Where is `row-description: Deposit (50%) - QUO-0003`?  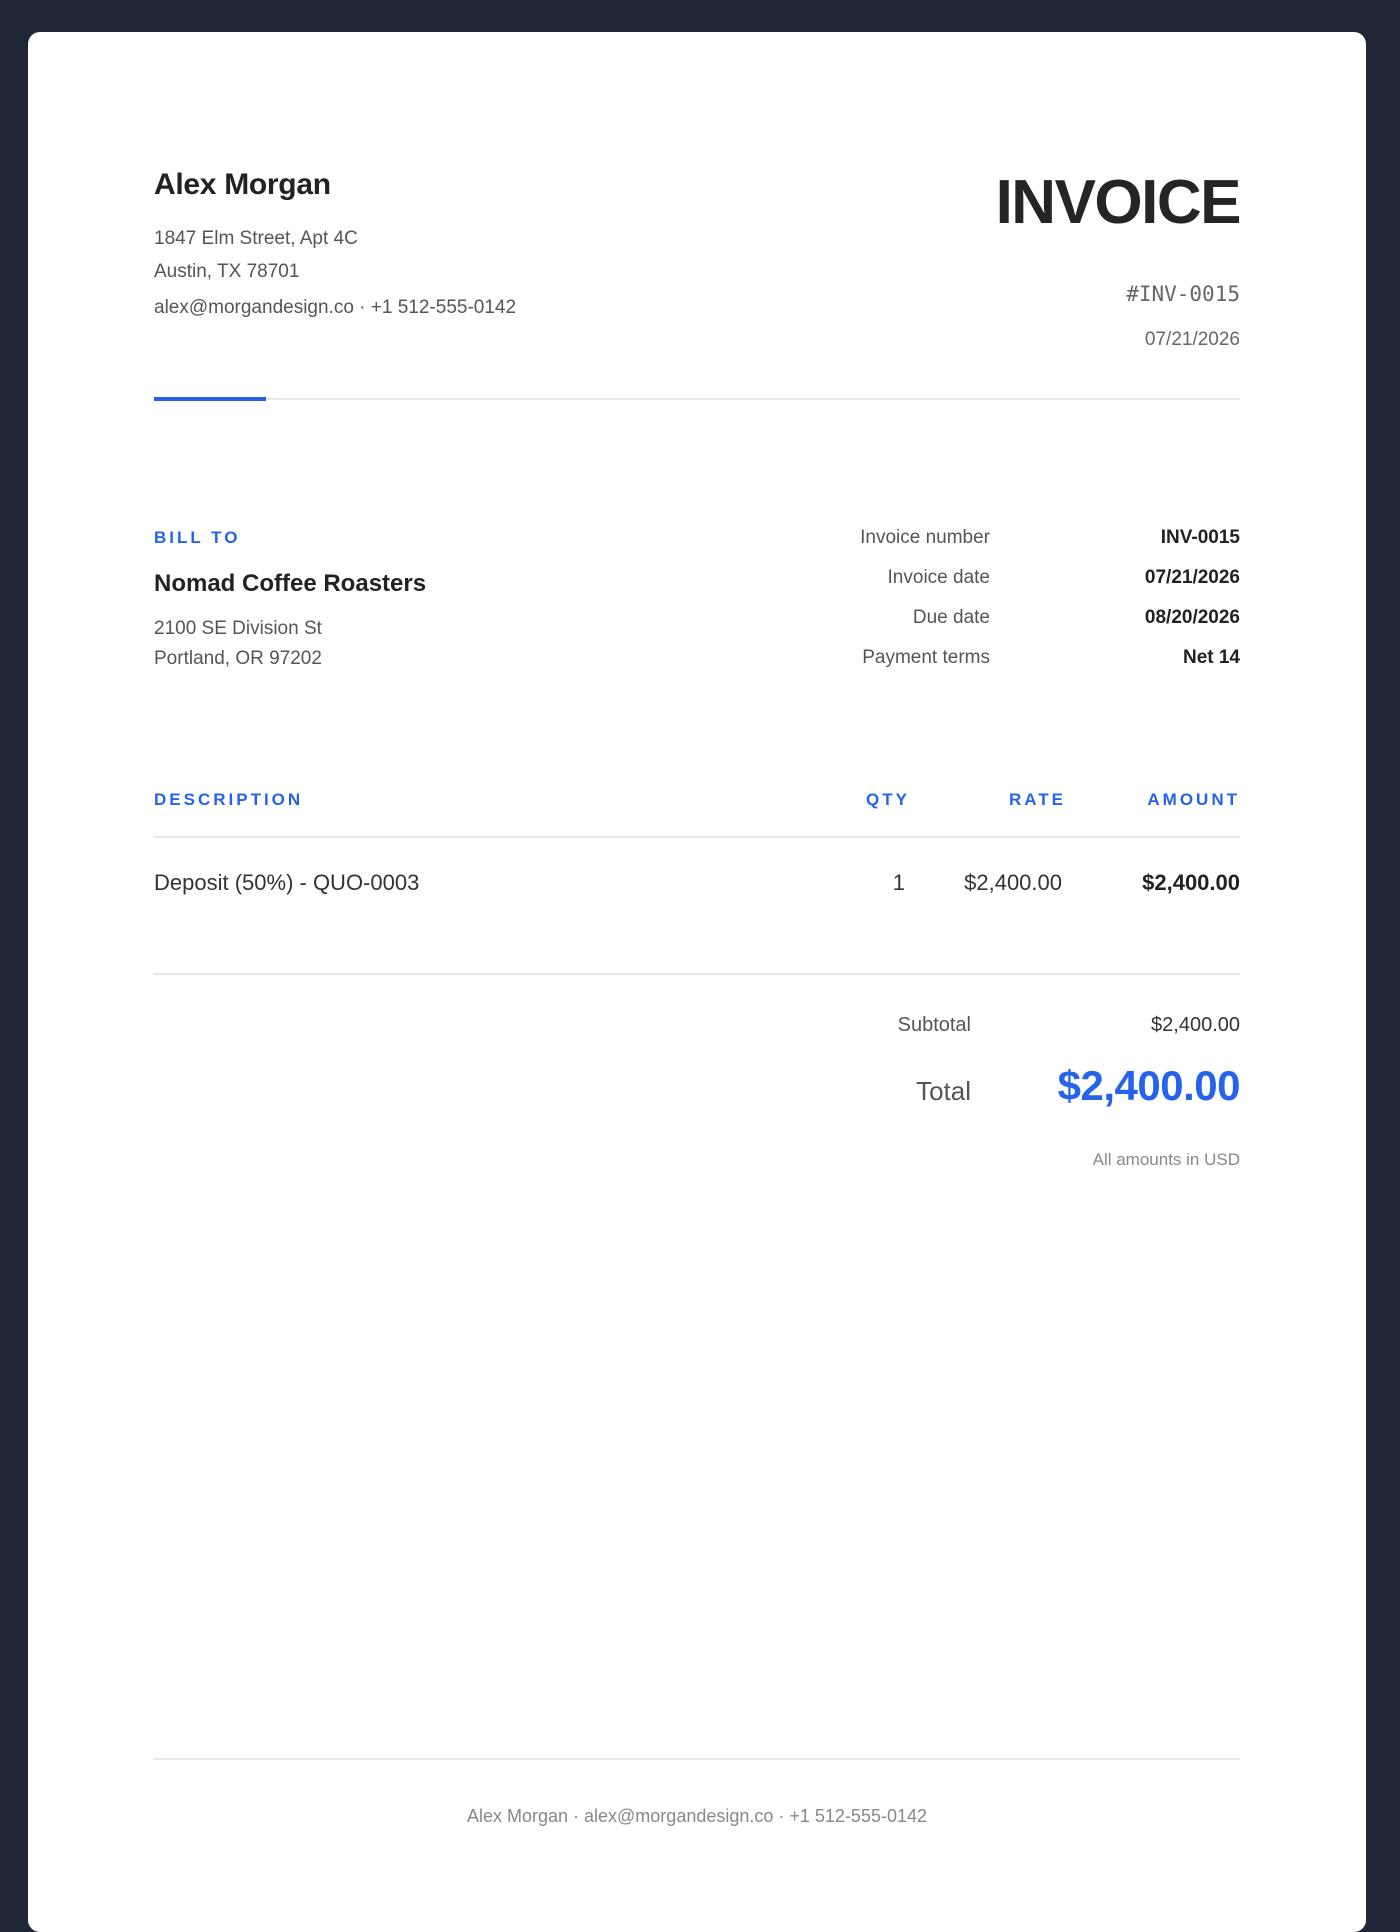 row-description: Deposit (50%) - QUO-0003 is located at coordinates (287, 882).